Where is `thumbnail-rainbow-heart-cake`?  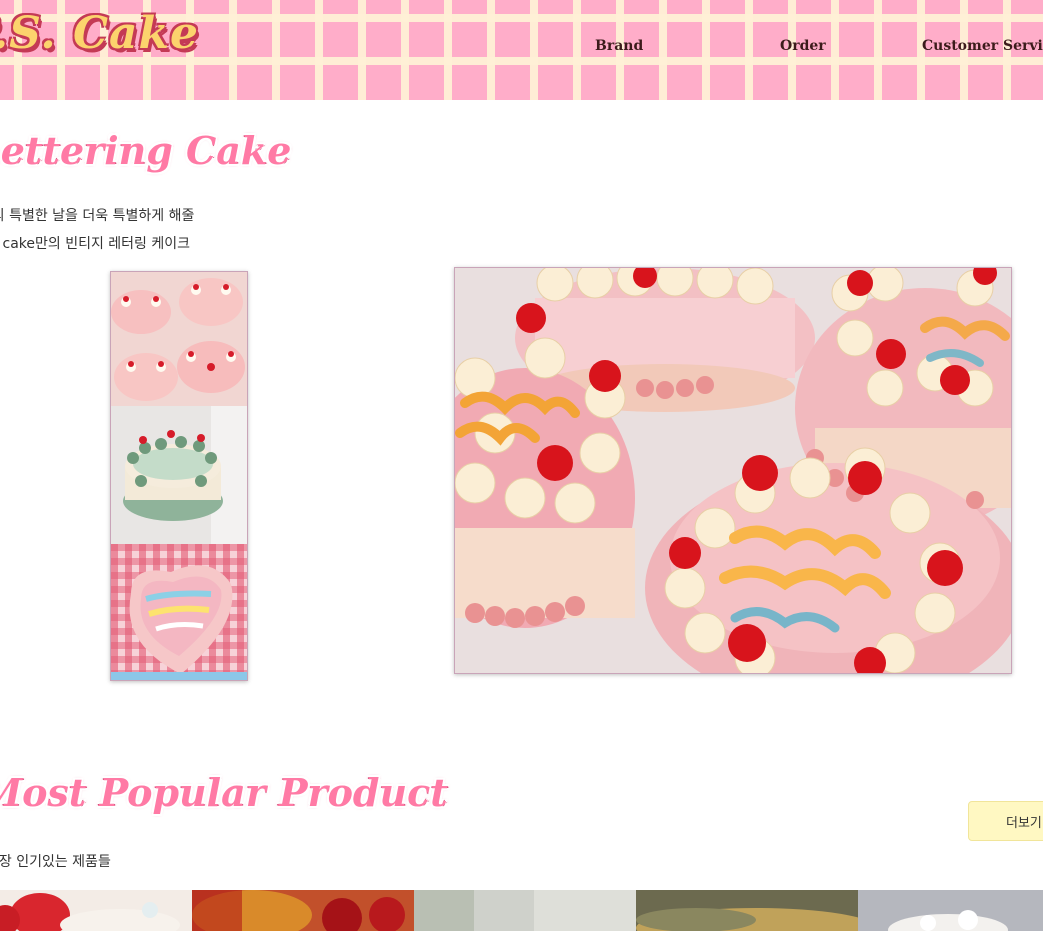
thumbnail-rainbow-heart-cake is located at coordinates (179, 612).